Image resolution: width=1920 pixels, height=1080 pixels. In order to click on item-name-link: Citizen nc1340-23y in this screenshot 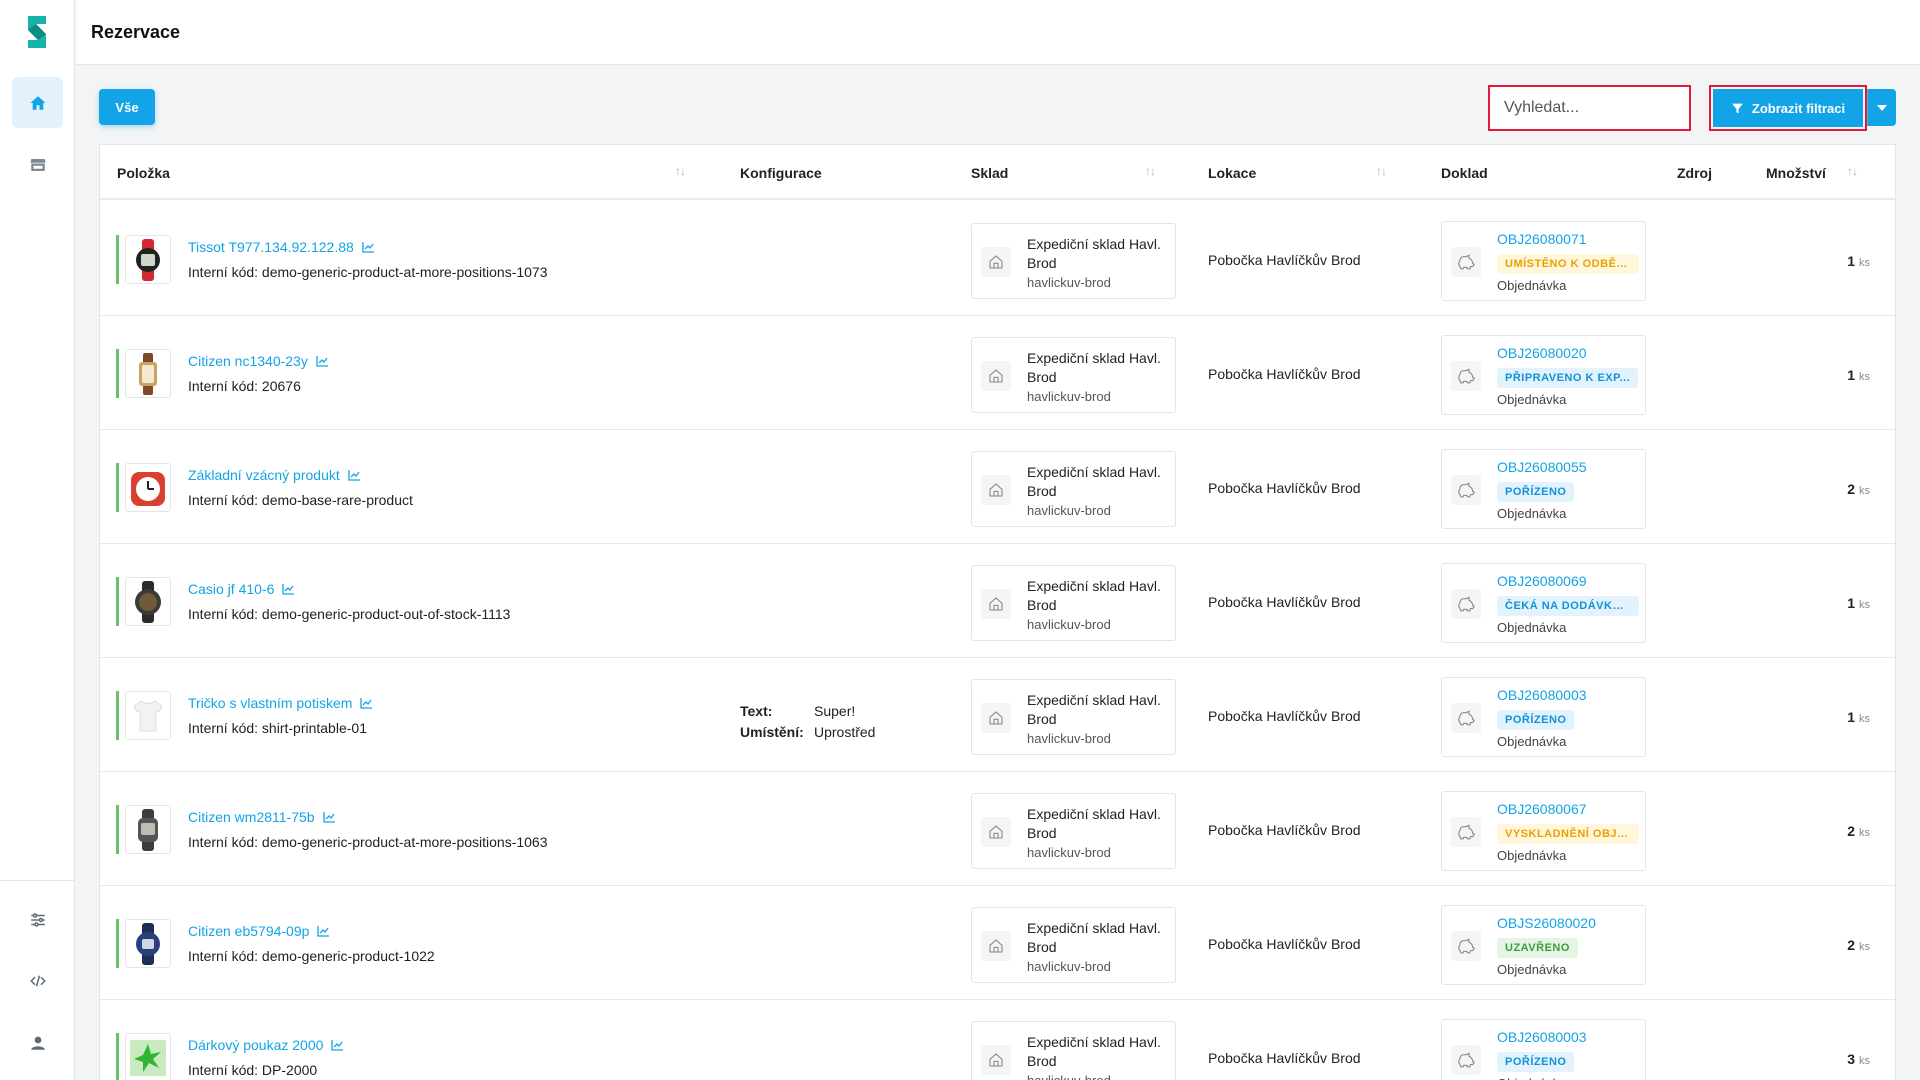, I will do `click(258, 361)`.